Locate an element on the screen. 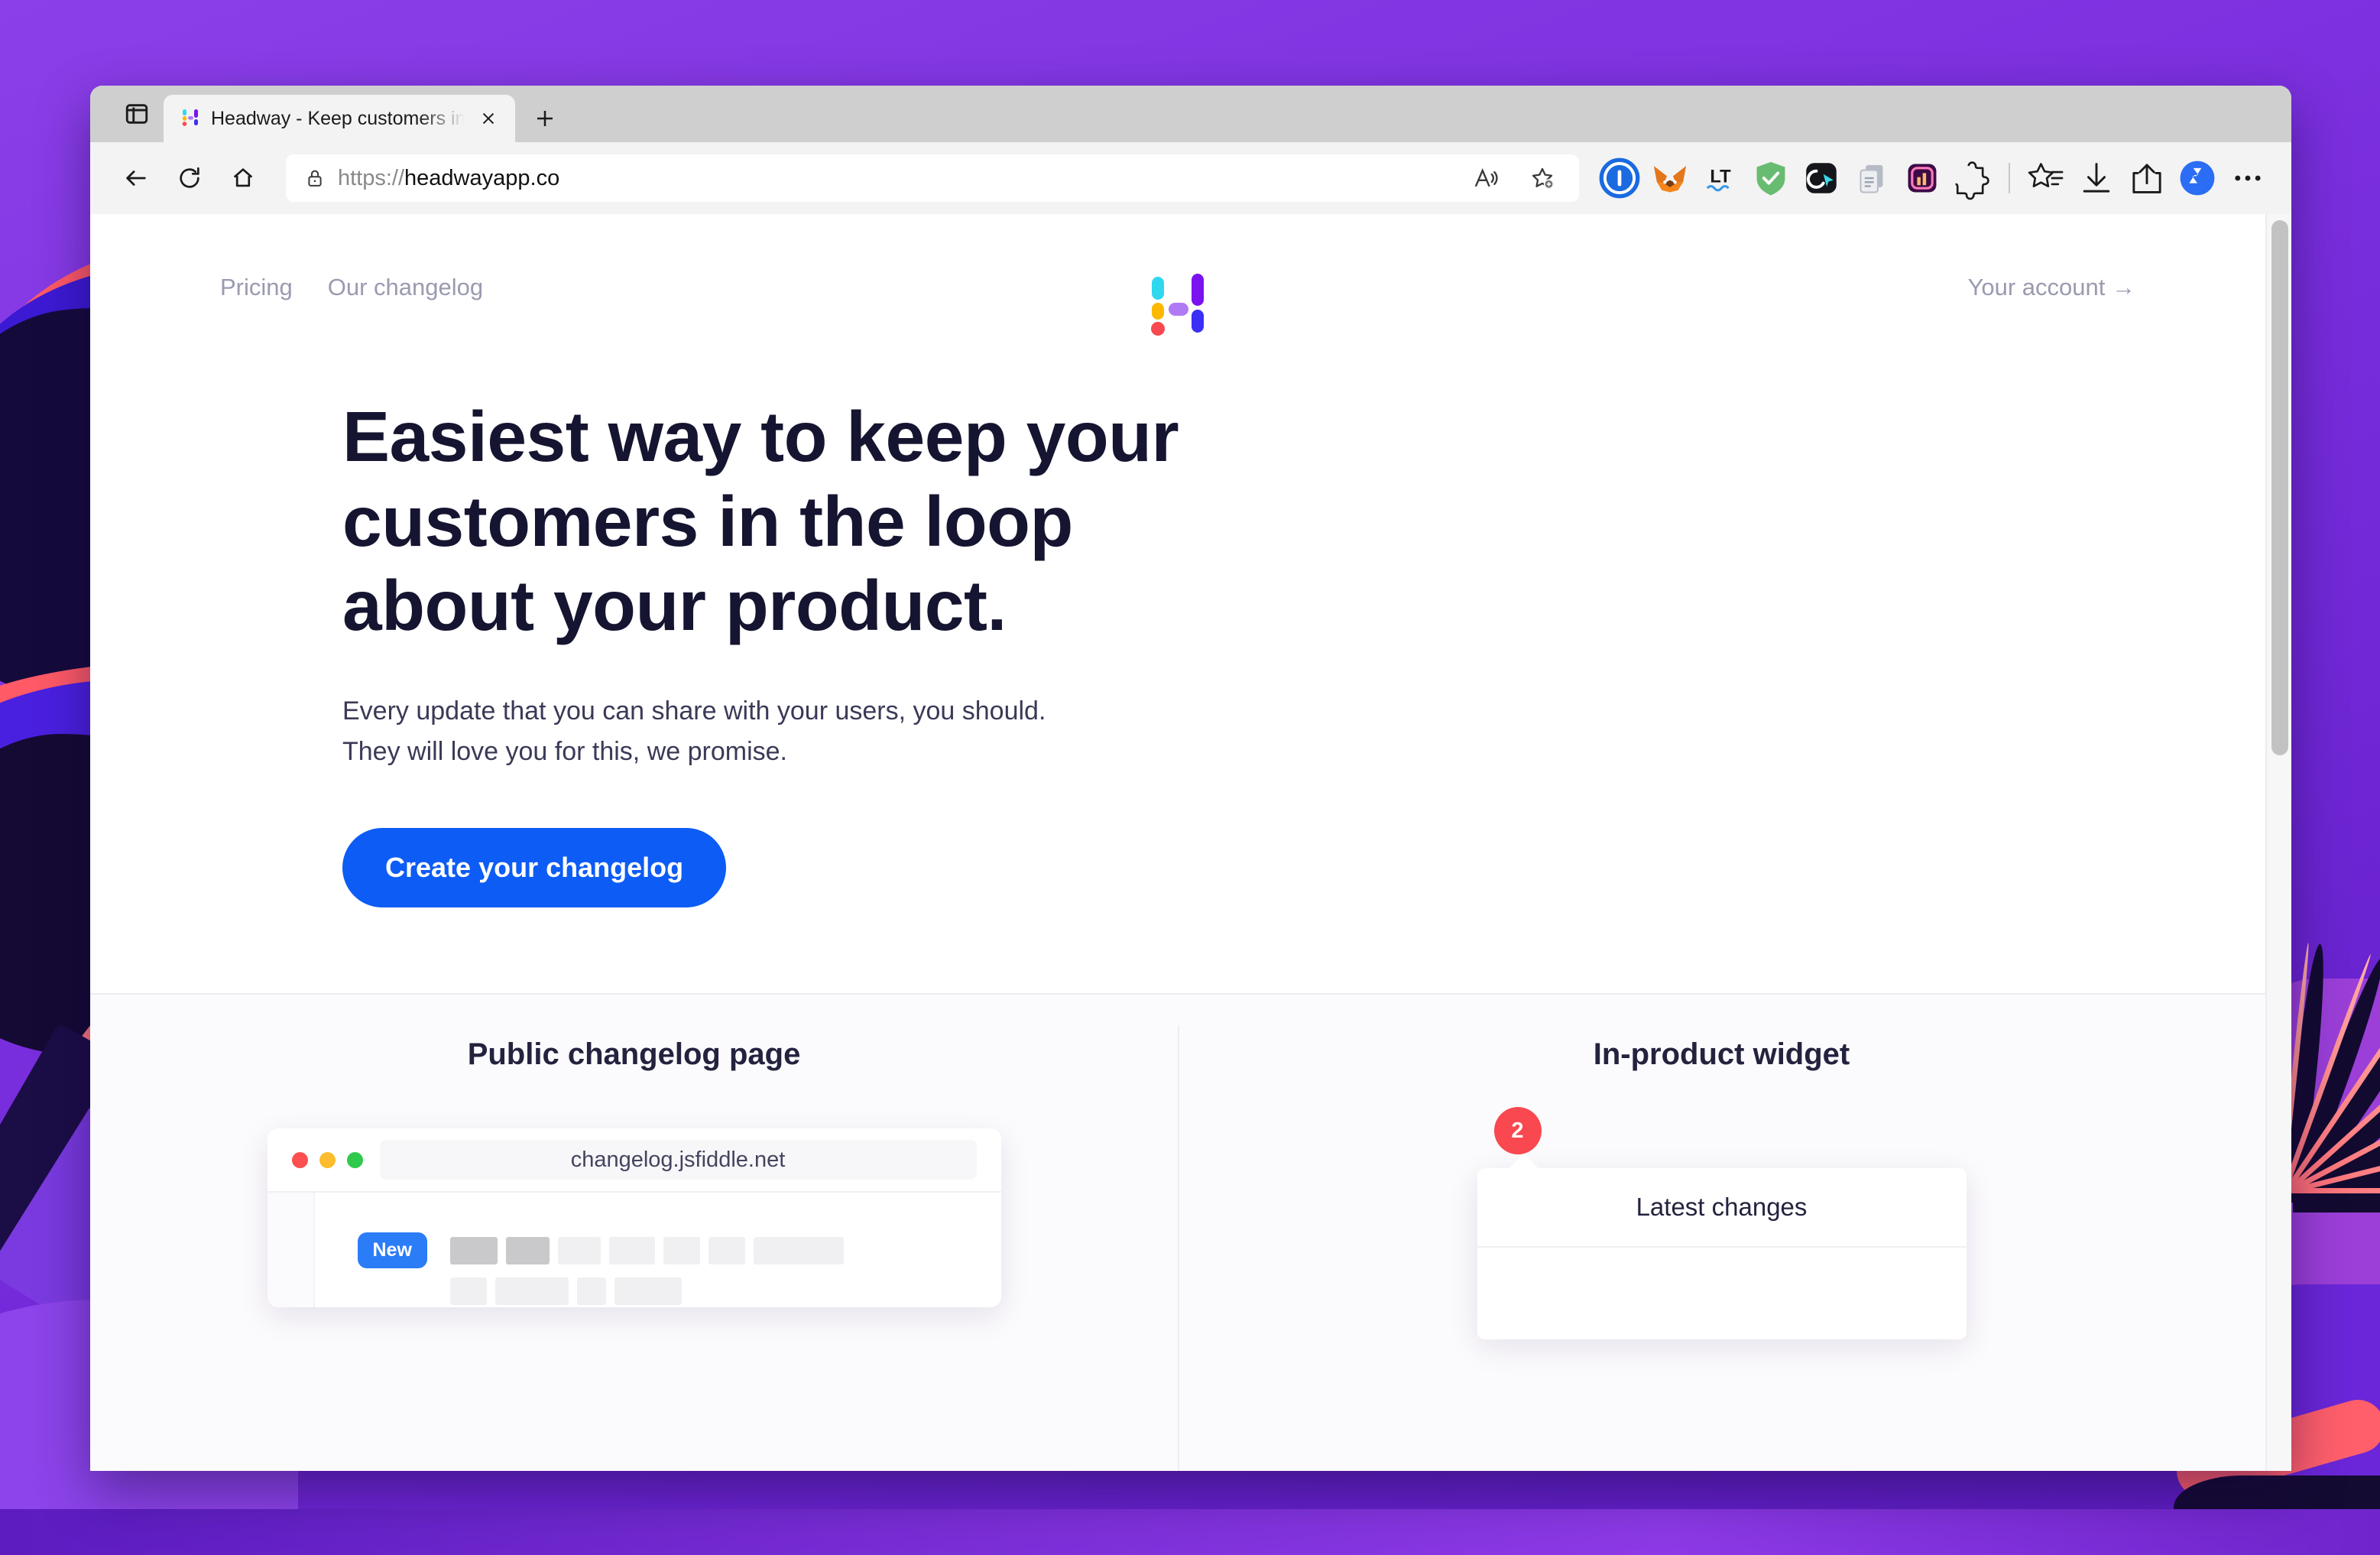 The height and width of the screenshot is (1555, 2380). svg-text: LT is located at coordinates (1721, 177).